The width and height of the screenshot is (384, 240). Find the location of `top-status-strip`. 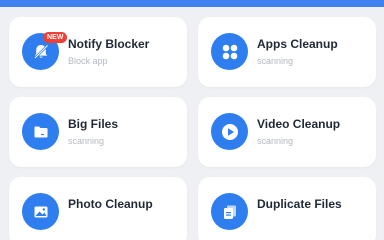

top-status-strip is located at coordinates (192, 3).